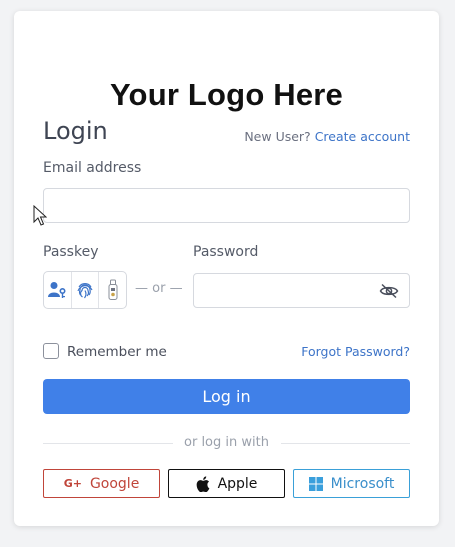  I want to click on page-title: Login, so click(75, 131).